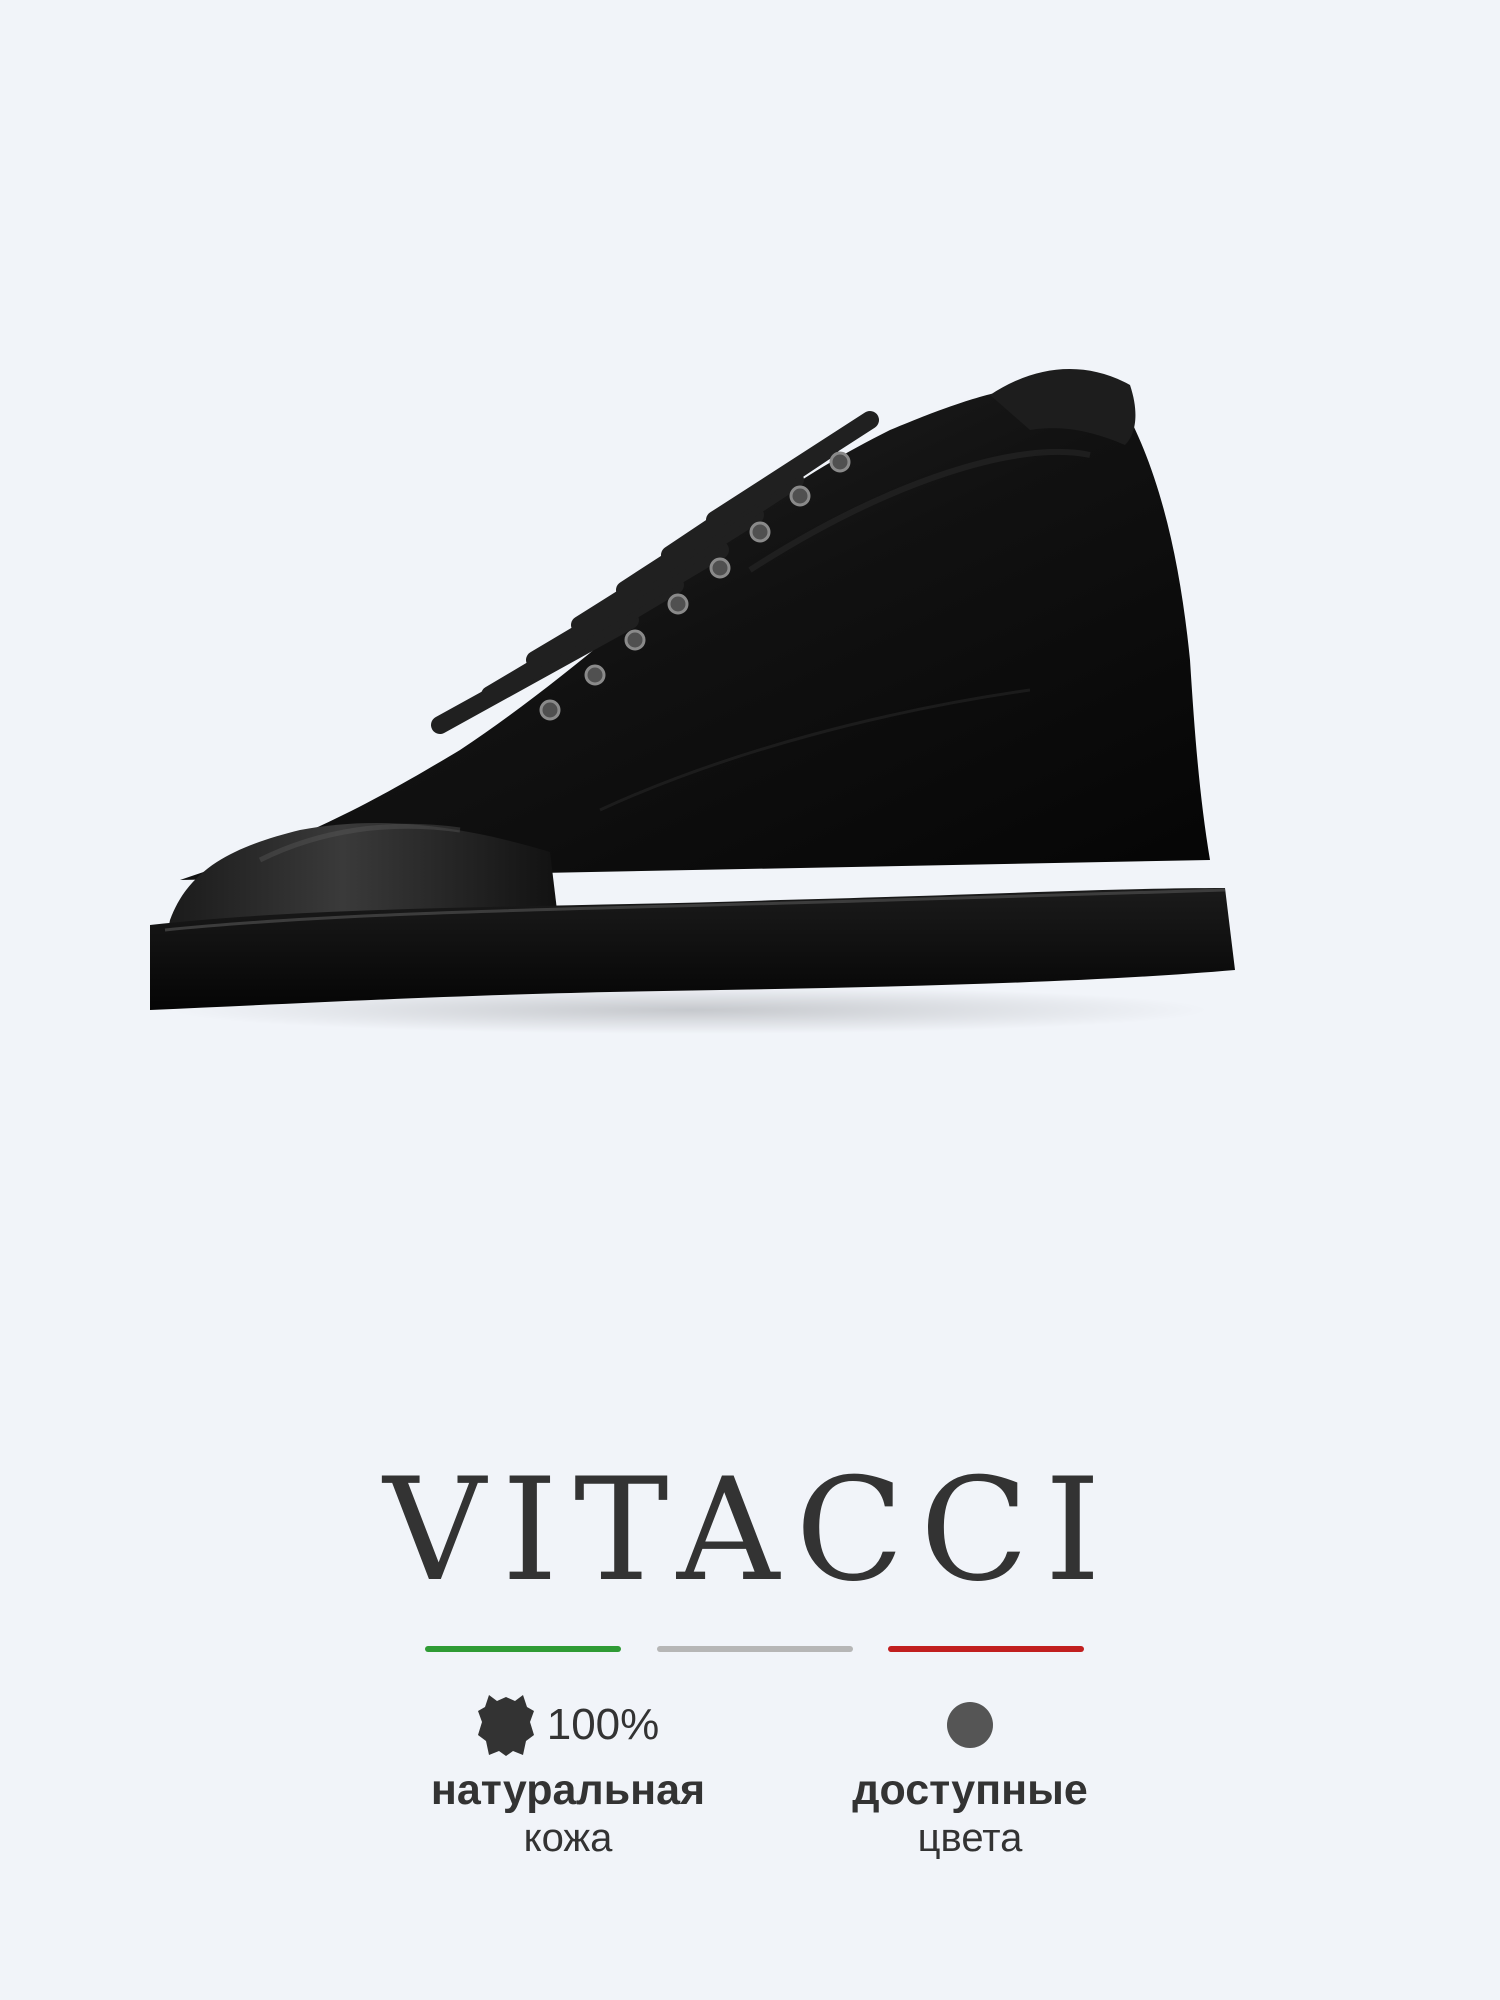  I want to click on leather-hide-icon, so click(505, 1725).